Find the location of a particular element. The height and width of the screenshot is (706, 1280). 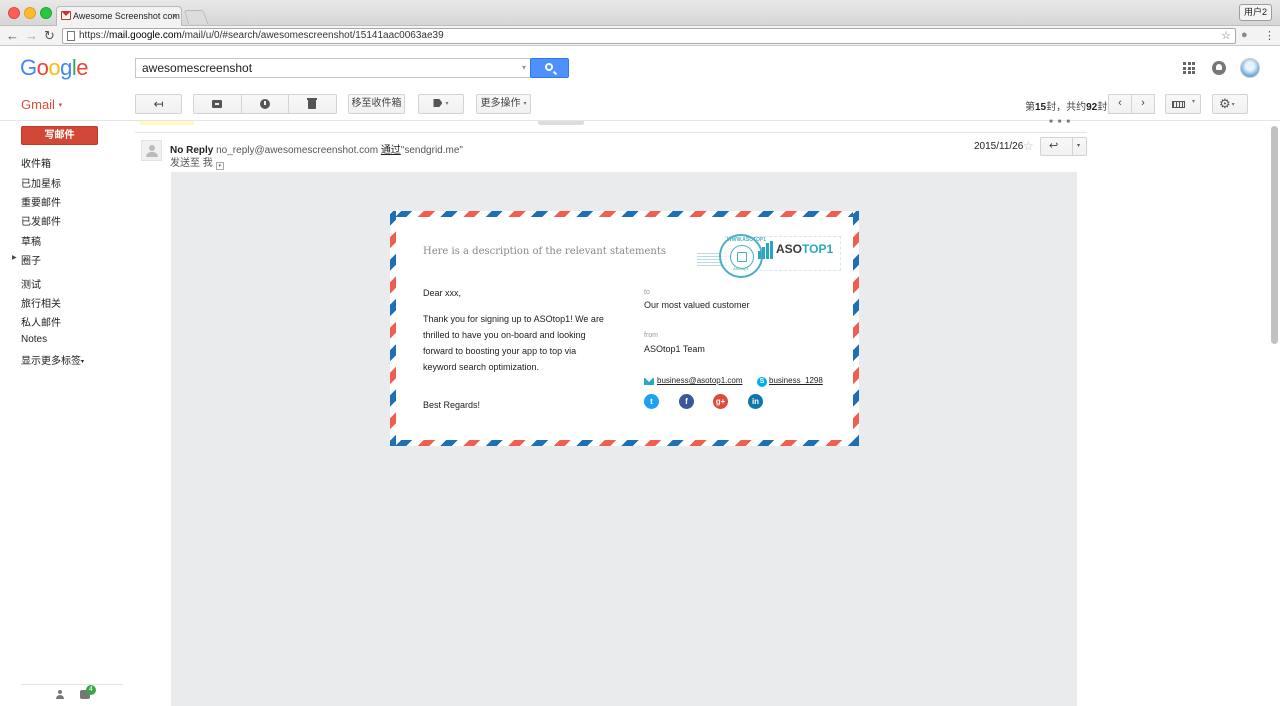

more-actions-button: 更多操作 ▾ is located at coordinates (503, 104).